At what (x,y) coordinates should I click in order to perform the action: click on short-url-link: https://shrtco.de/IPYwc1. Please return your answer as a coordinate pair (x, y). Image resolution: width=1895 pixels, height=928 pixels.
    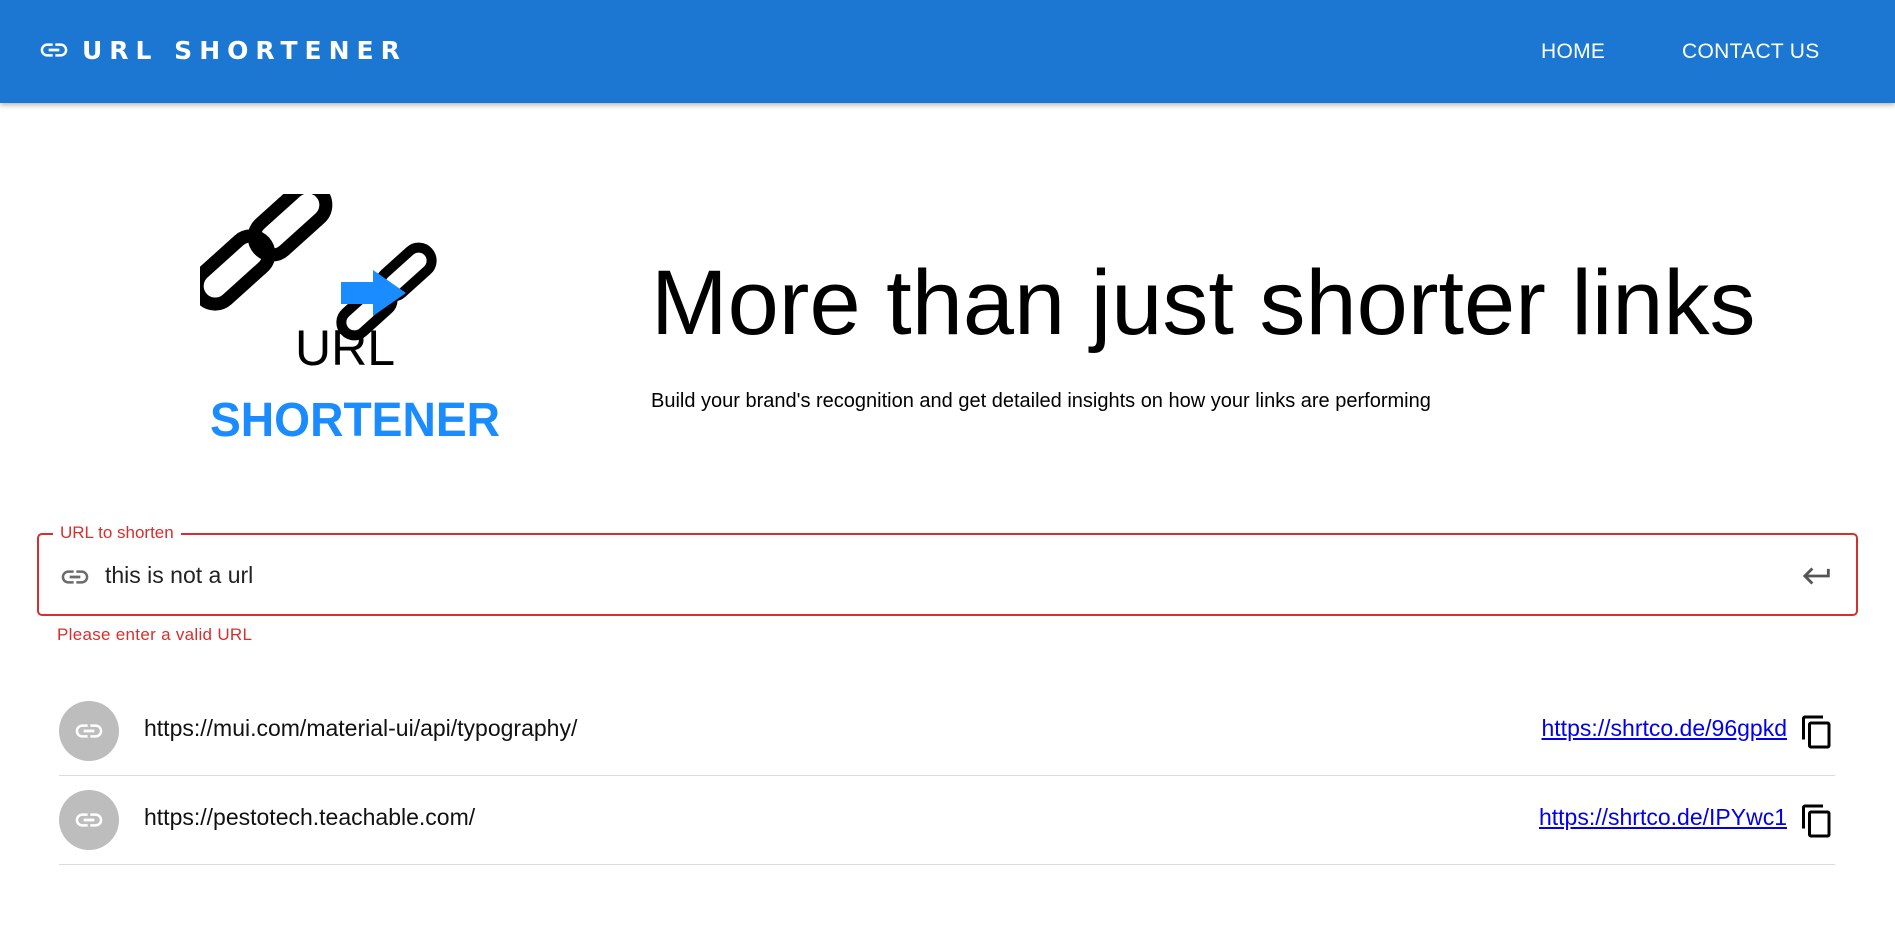
    Looking at the image, I should click on (1663, 817).